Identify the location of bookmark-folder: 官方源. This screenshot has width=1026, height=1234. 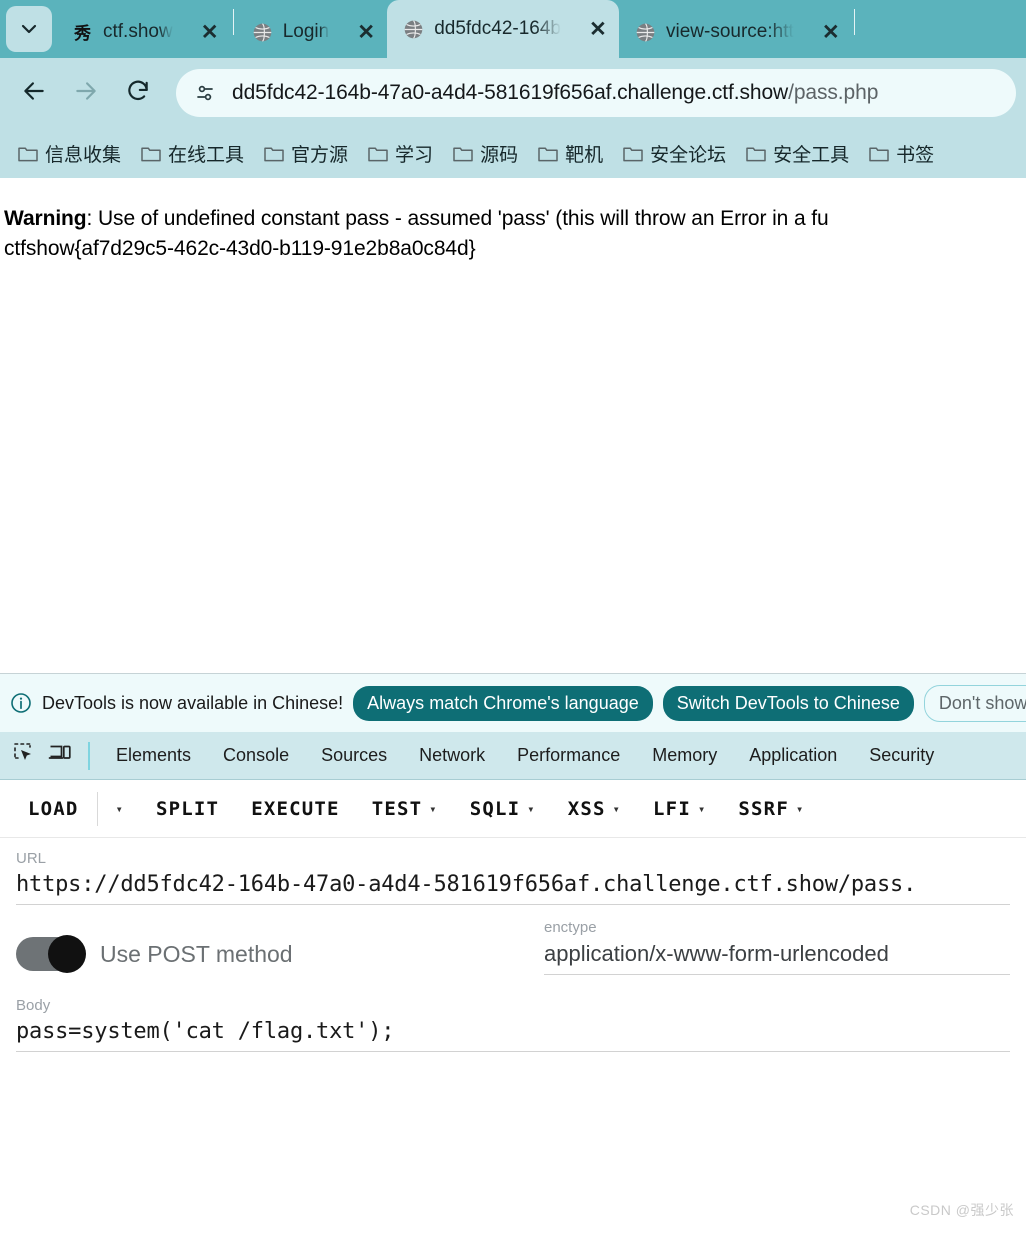
(306, 153).